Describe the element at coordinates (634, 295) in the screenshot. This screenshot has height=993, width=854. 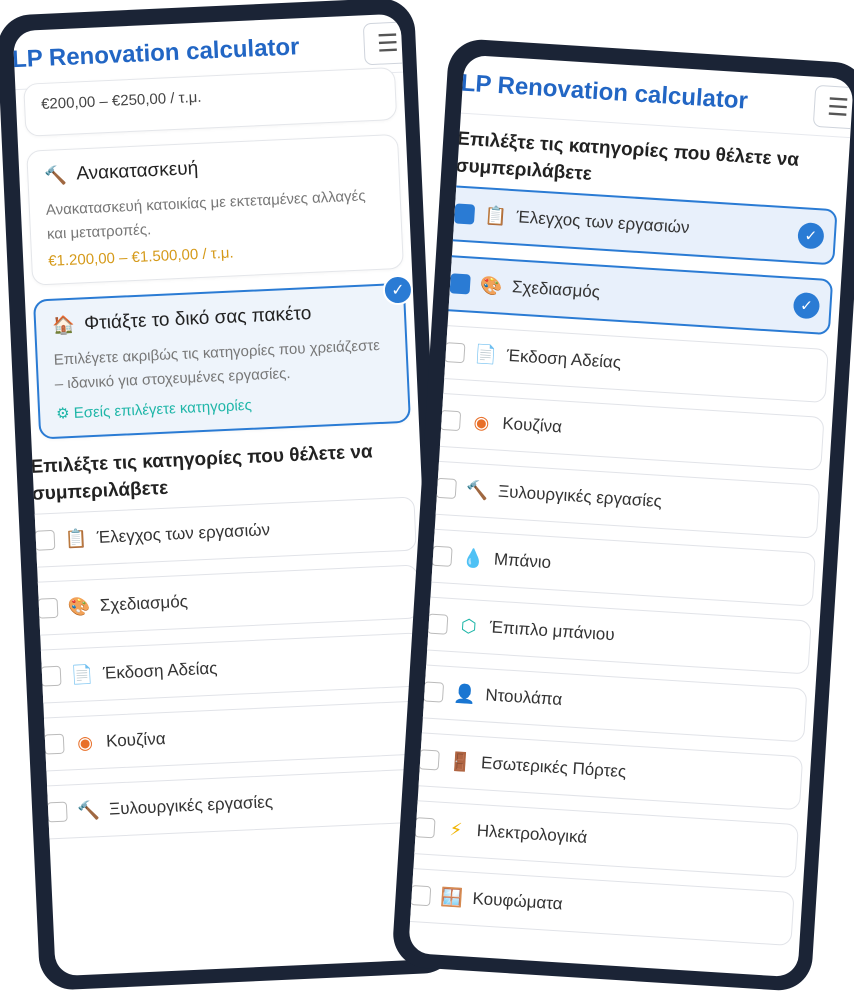
I see `category-row: 🎨 Σχεδιασμός ✓` at that location.